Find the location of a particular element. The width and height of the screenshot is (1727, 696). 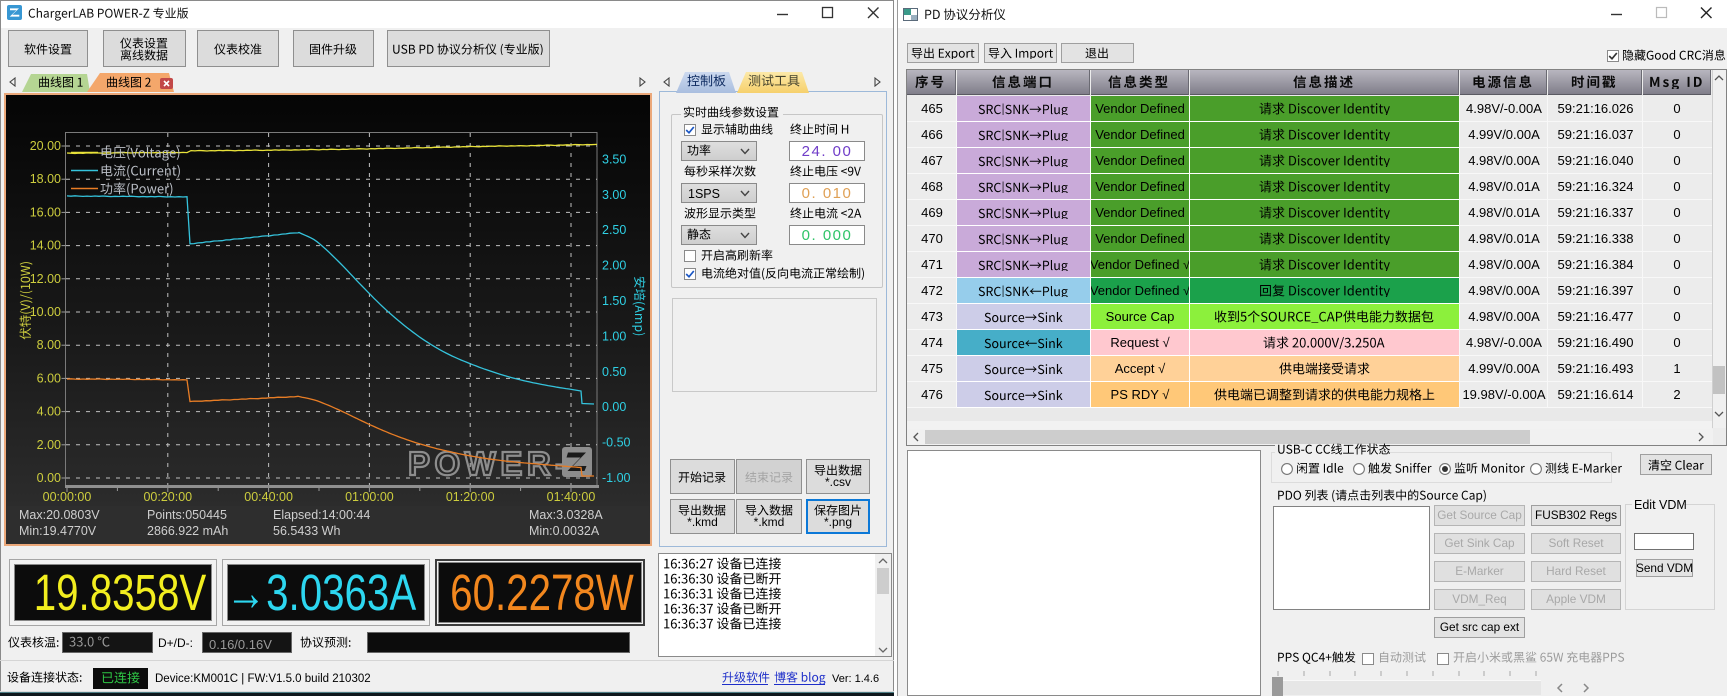

svg-text: 4.00 is located at coordinates (49, 412).